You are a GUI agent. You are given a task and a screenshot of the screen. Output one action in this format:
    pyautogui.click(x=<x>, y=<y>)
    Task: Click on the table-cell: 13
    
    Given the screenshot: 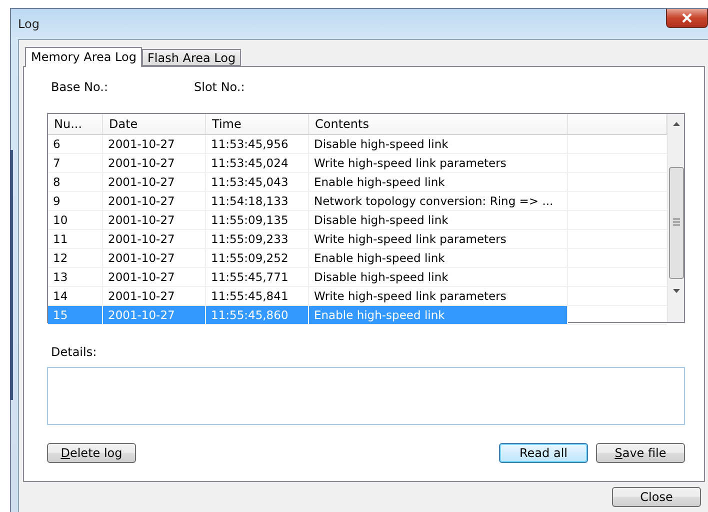 What is the action you would take?
    pyautogui.click(x=75, y=277)
    